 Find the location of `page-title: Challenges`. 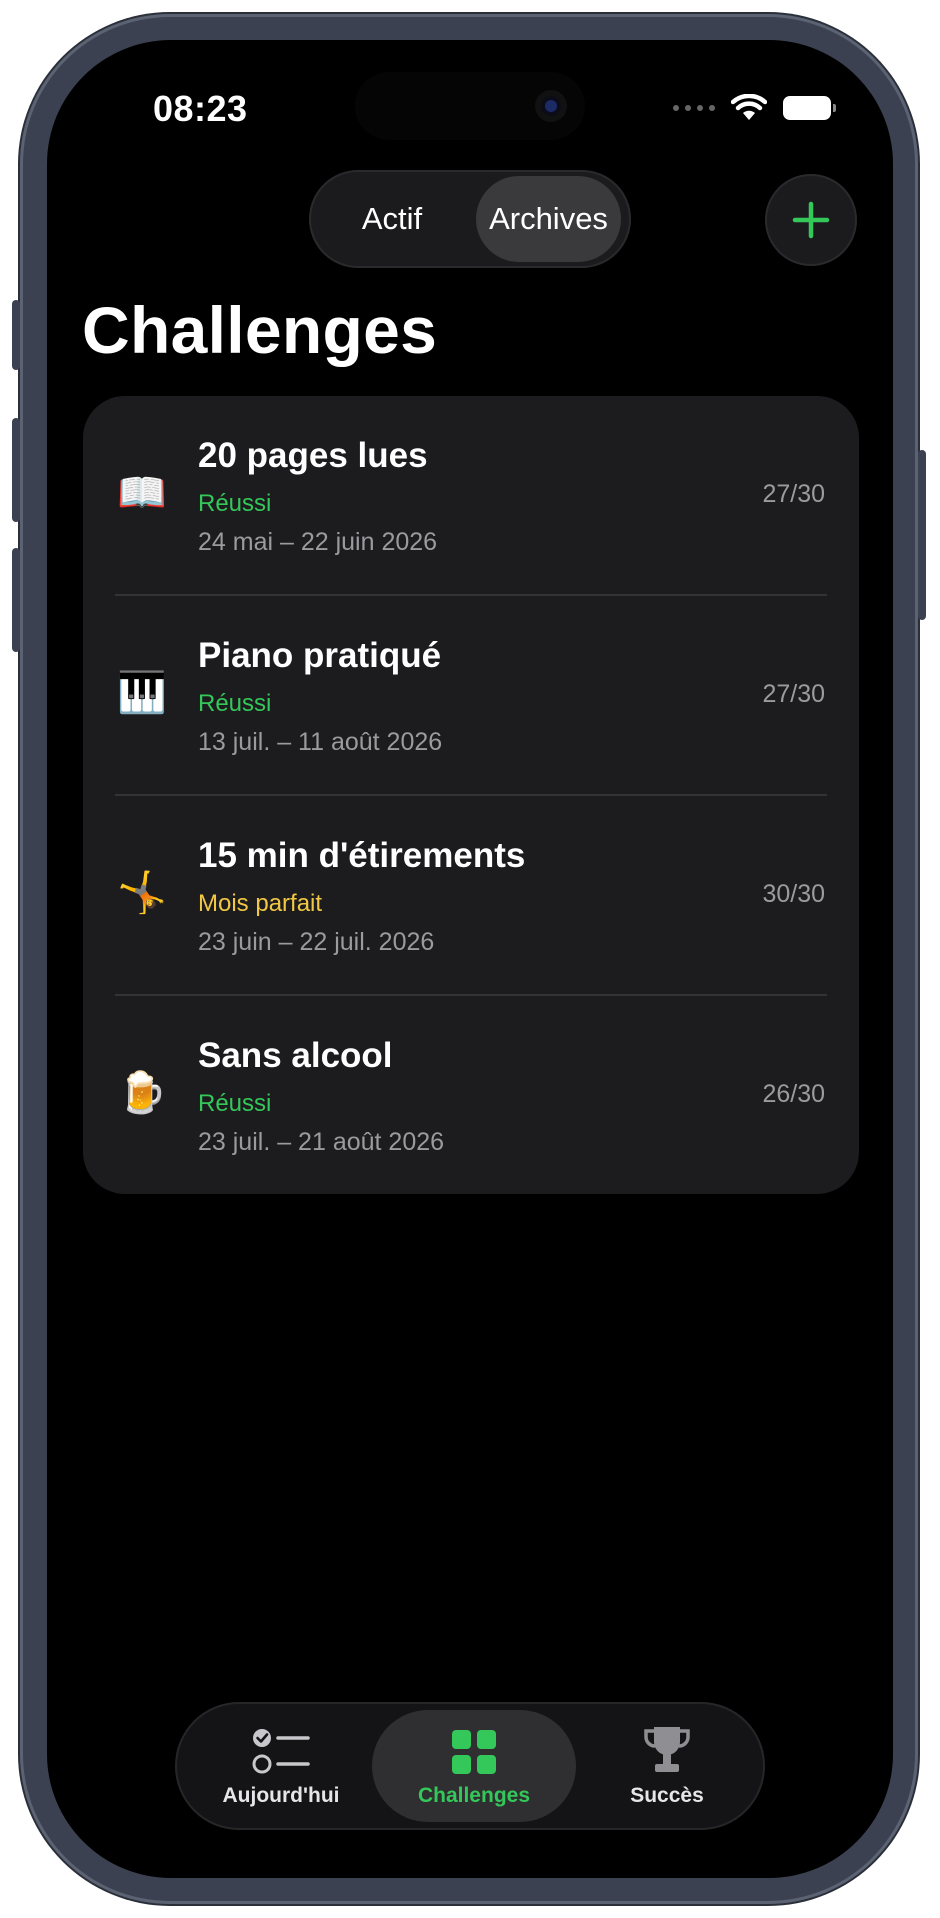

page-title: Challenges is located at coordinates (260, 330).